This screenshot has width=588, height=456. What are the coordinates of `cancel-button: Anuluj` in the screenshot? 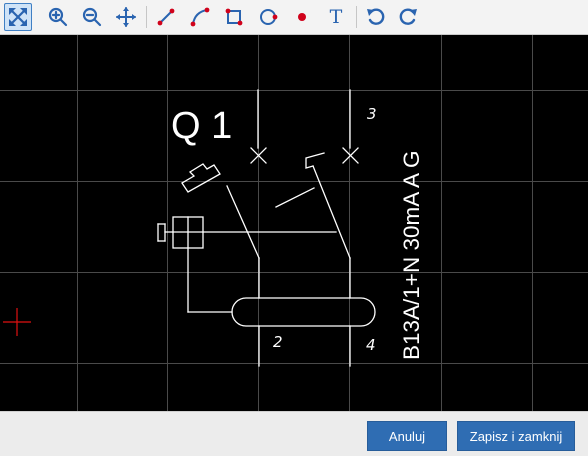 It's located at (407, 436).